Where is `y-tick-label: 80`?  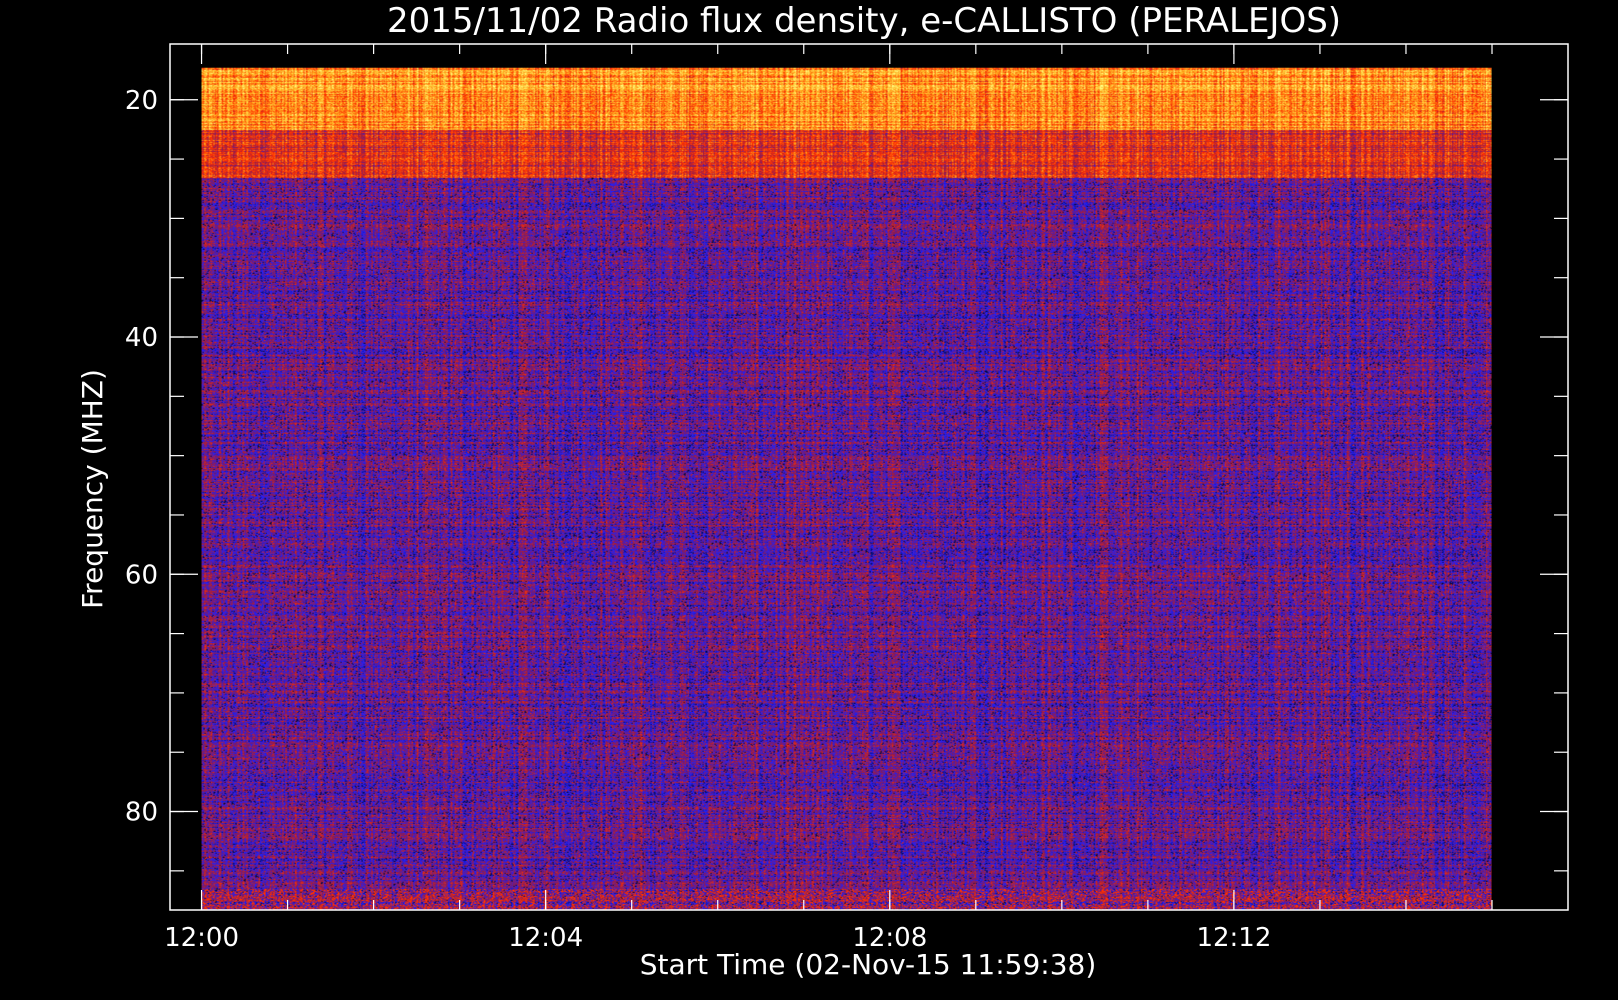 y-tick-label: 80 is located at coordinates (141, 813).